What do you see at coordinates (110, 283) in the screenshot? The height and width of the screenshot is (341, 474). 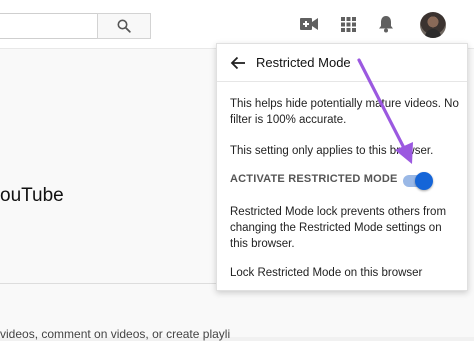 I see `divider` at bounding box center [110, 283].